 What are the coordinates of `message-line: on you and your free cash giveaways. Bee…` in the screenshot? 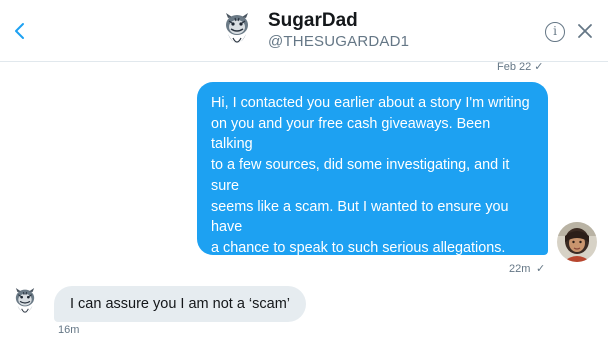 It's located at (351, 134).